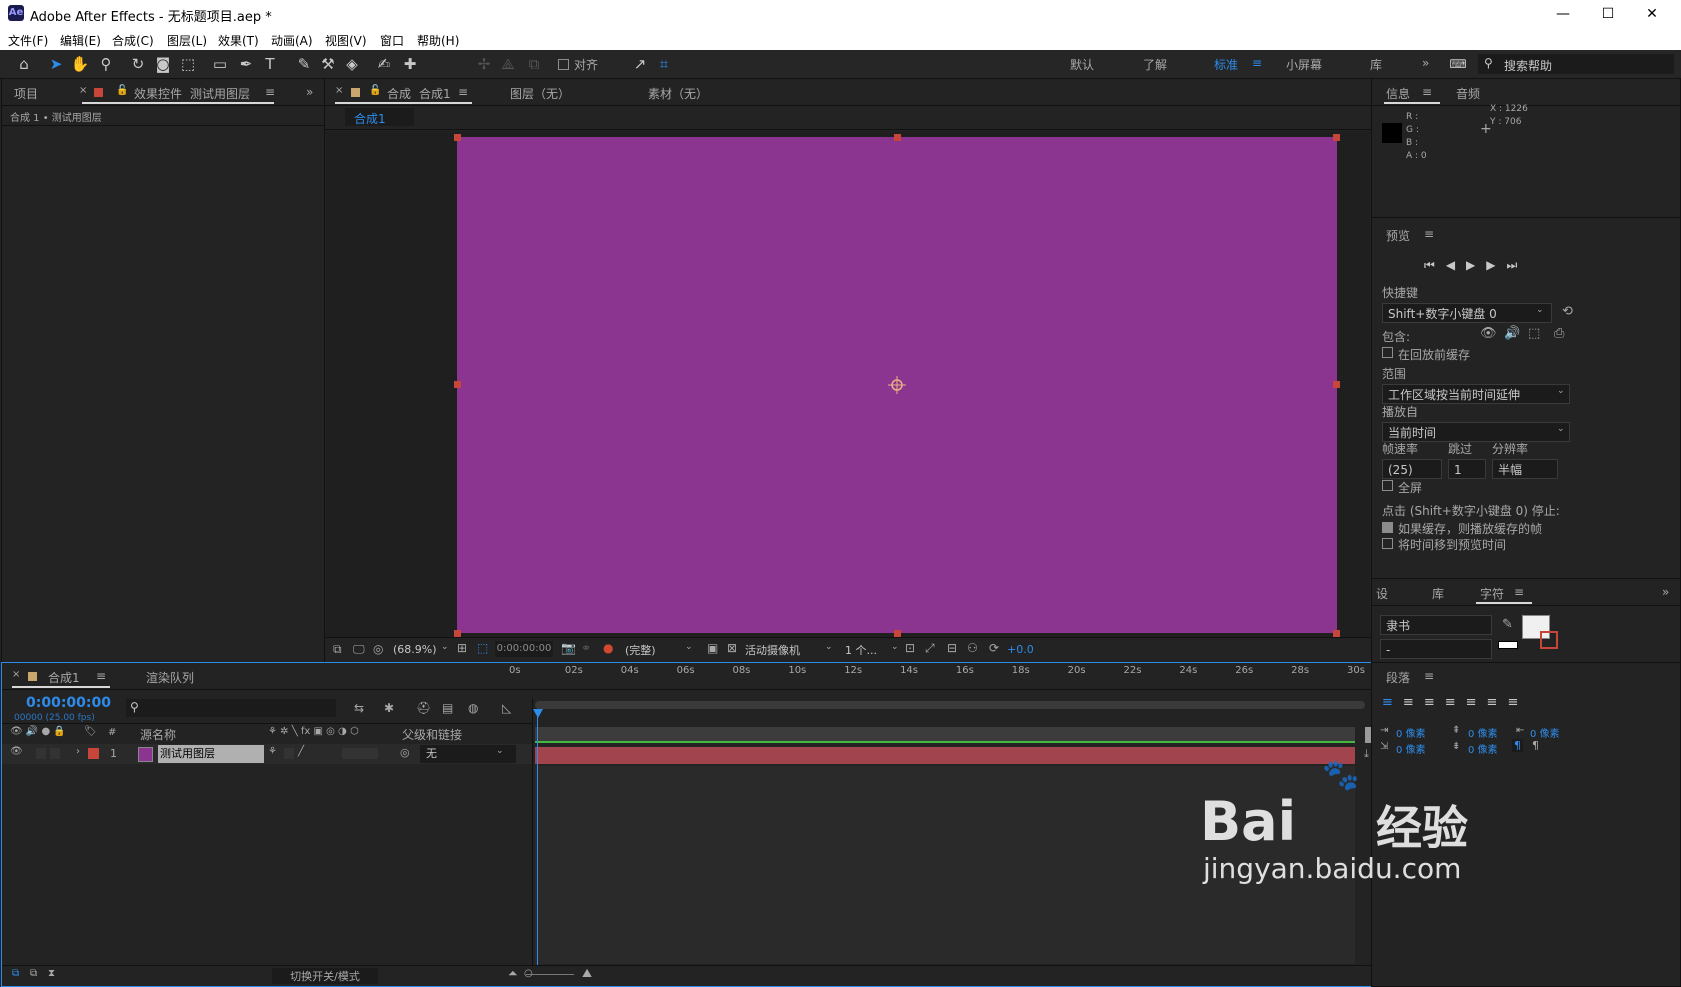 This screenshot has height=987, width=1681. Describe the element at coordinates (1492, 593) in the screenshot. I see `tab-character: 字符` at that location.